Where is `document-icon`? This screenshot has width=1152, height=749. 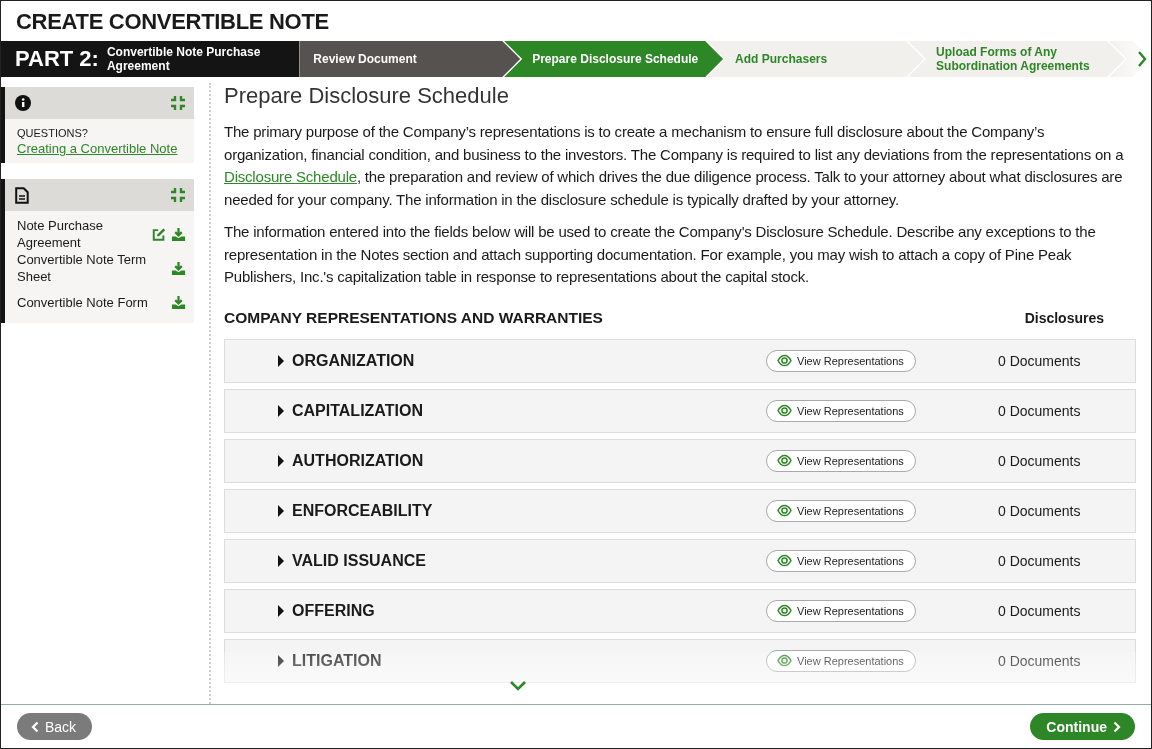
document-icon is located at coordinates (22, 195).